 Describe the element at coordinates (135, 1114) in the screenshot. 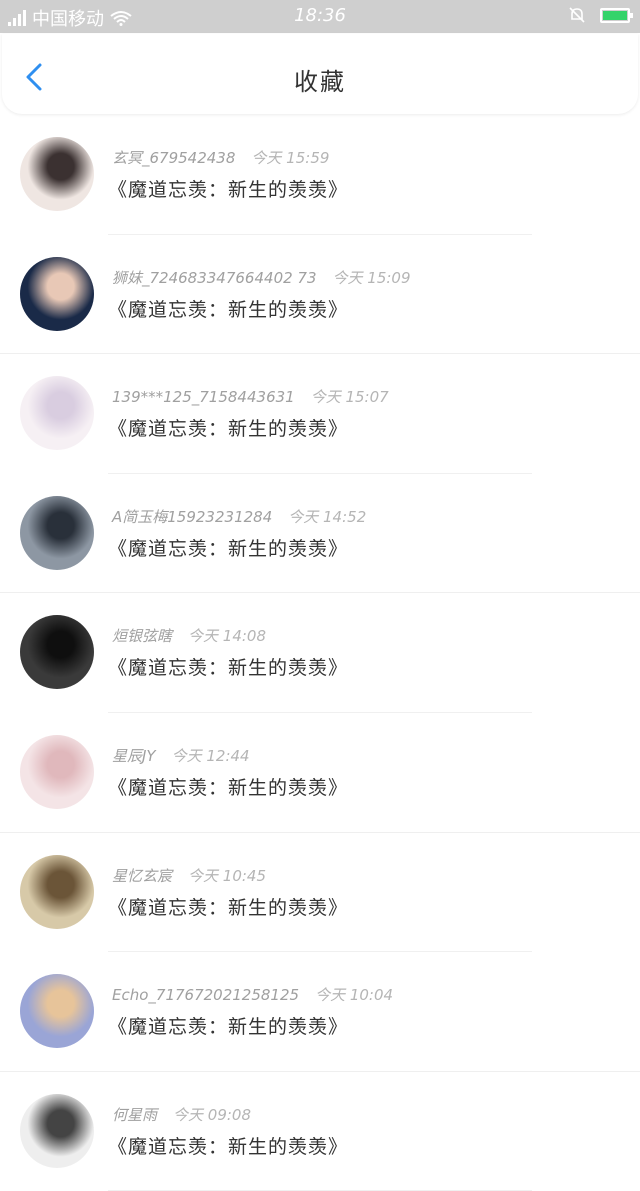

I see `user-name: 何星雨` at that location.